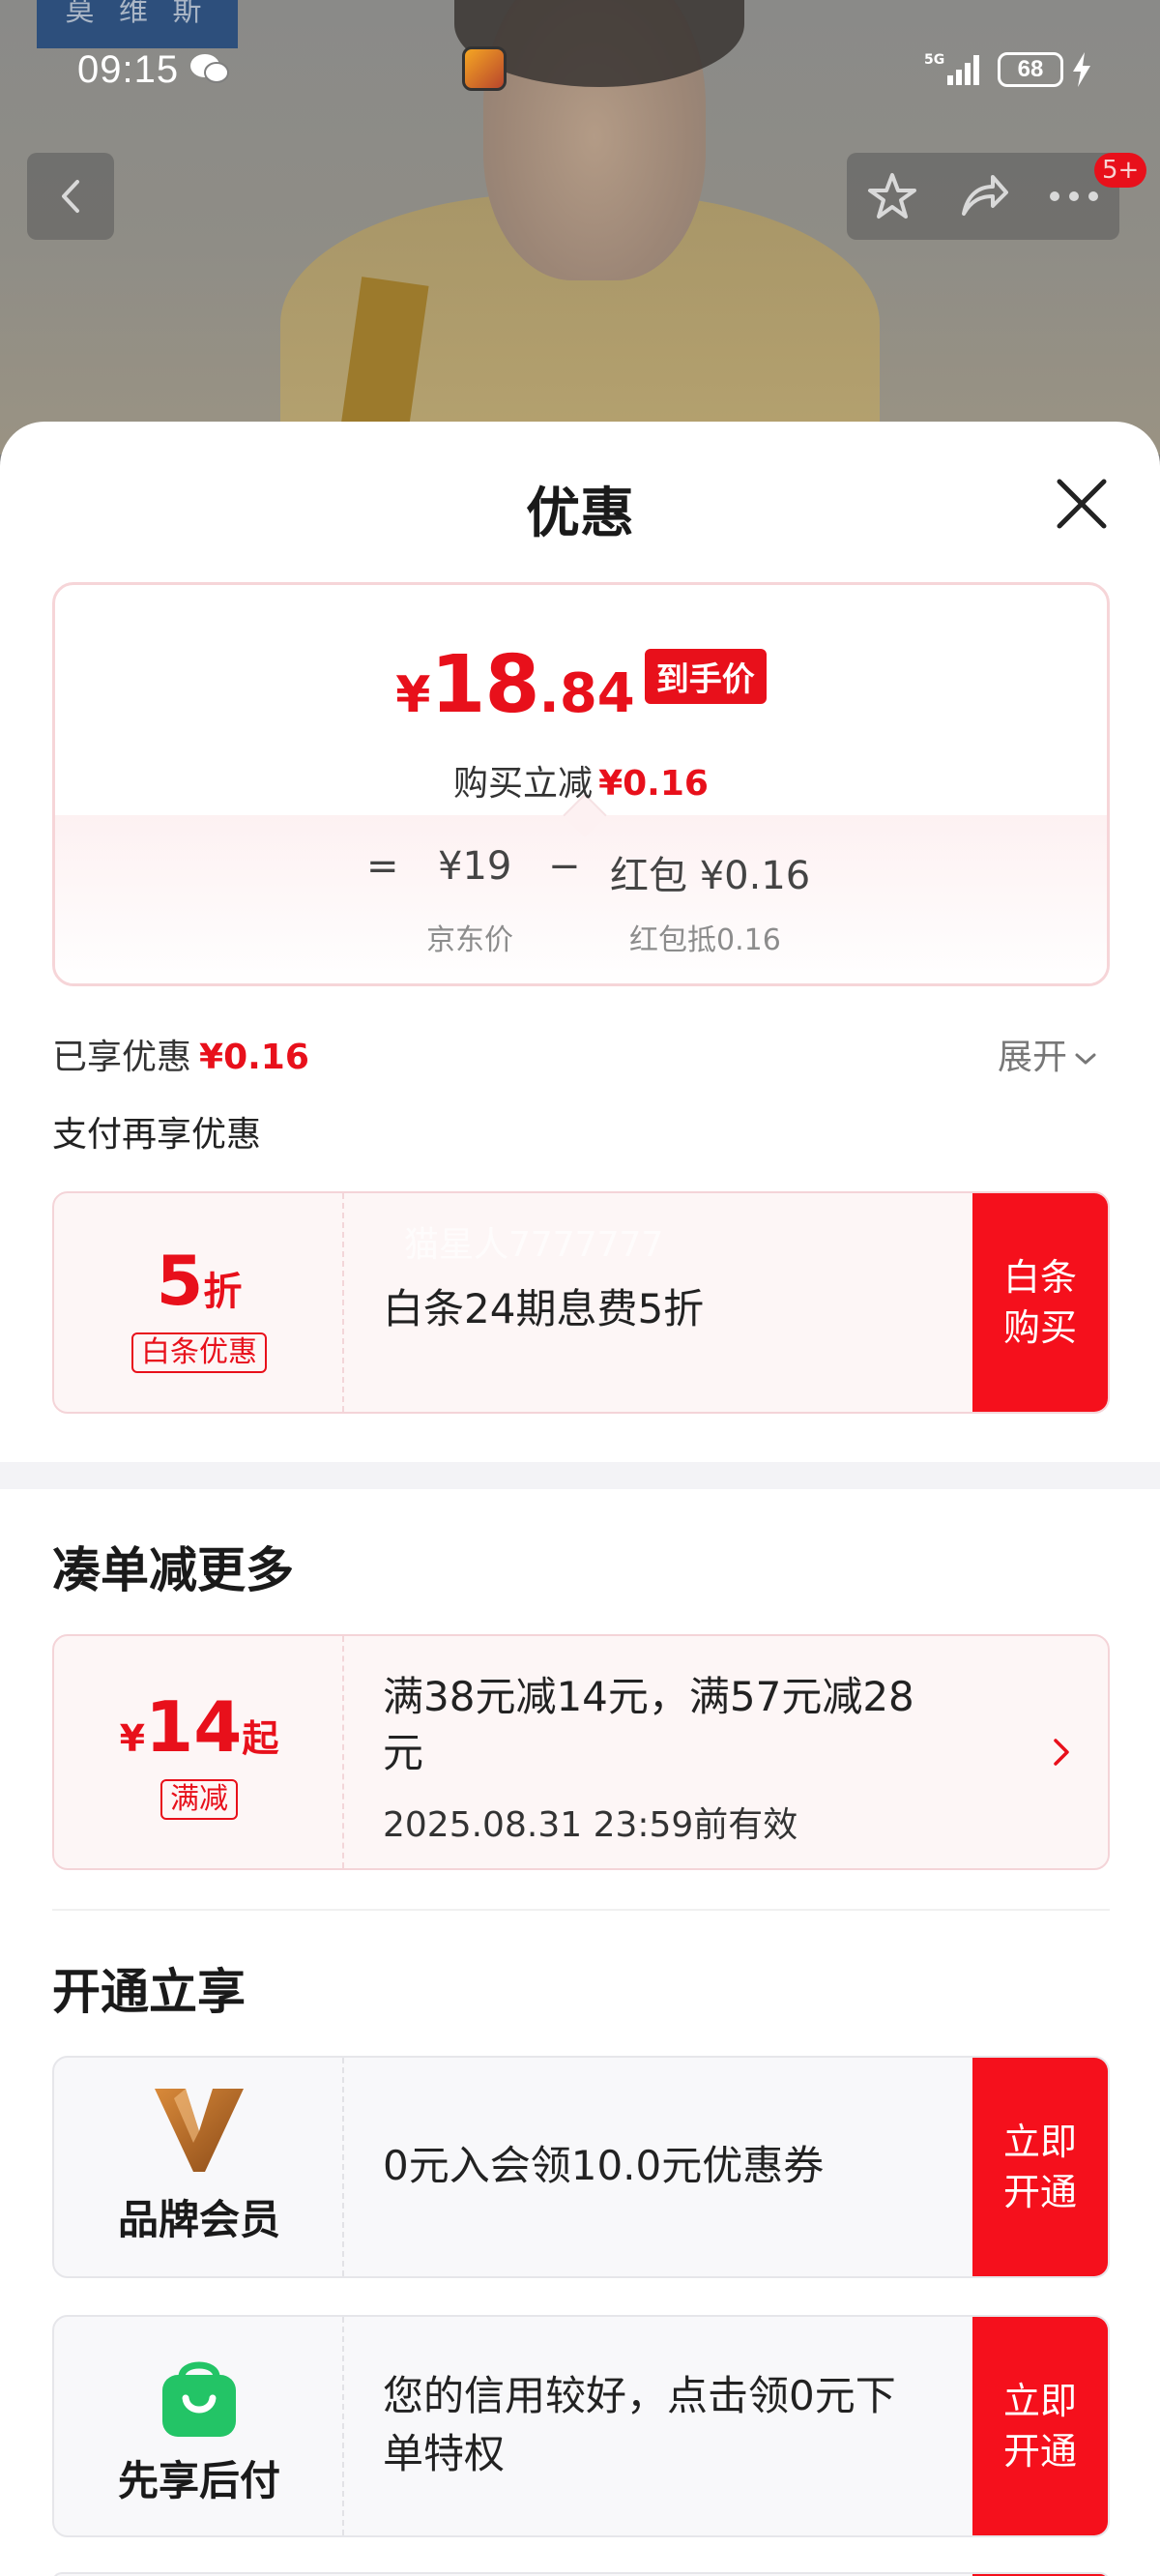  Describe the element at coordinates (534, 1245) in the screenshot. I see `user-watermark: 猫星人7777777` at that location.